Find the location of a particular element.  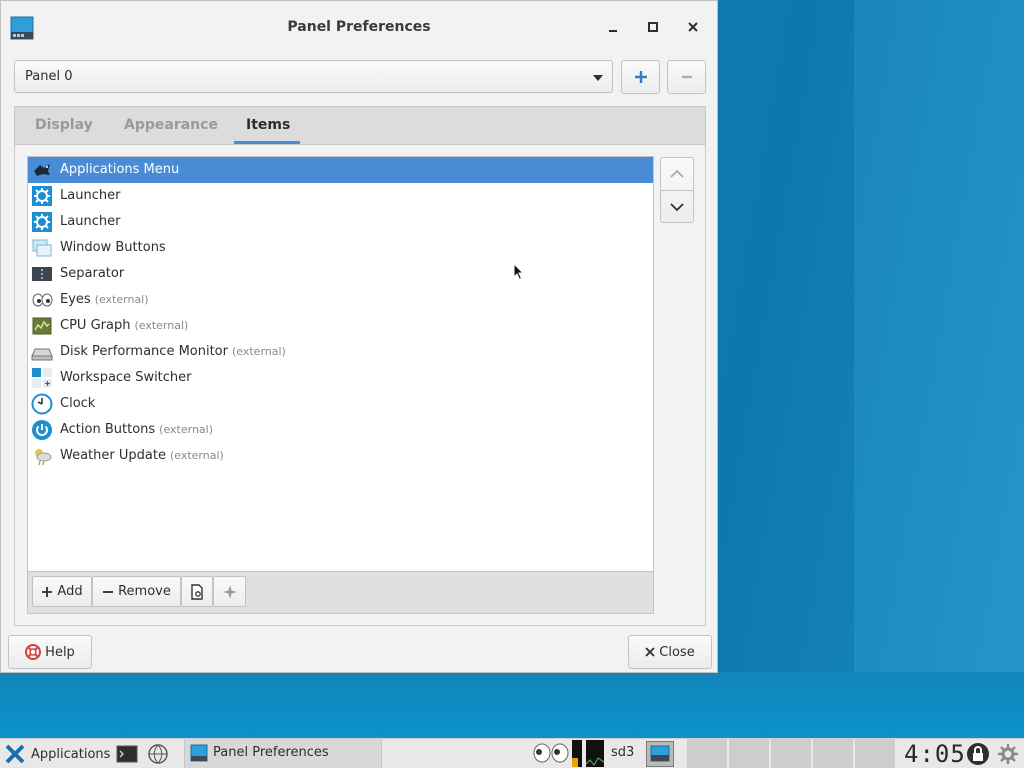

list-item: Disk Performance Monitor (external) is located at coordinates (340, 352).